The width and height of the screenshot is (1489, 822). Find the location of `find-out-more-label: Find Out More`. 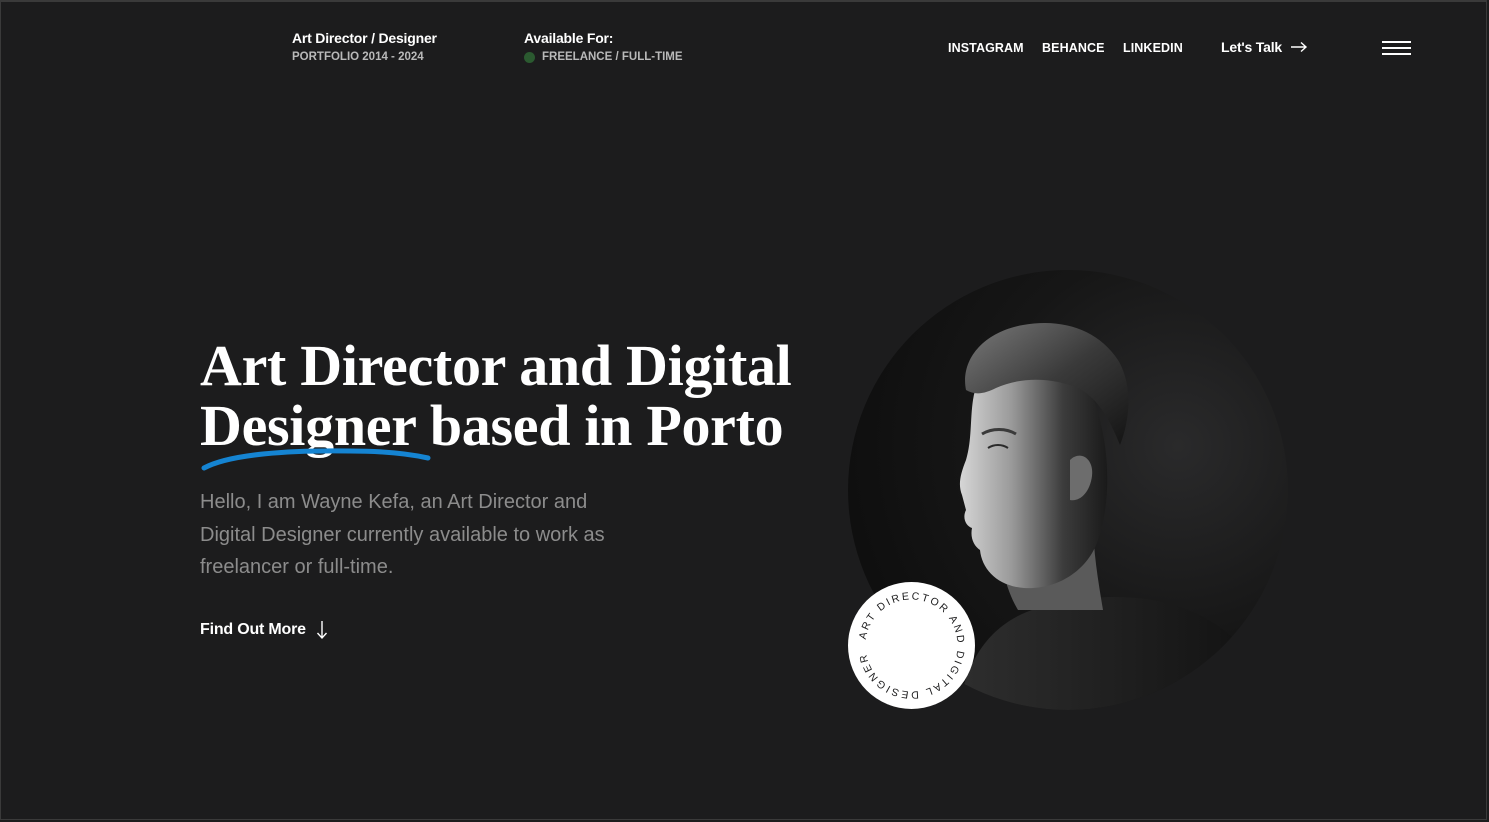

find-out-more-label: Find Out More is located at coordinates (253, 629).